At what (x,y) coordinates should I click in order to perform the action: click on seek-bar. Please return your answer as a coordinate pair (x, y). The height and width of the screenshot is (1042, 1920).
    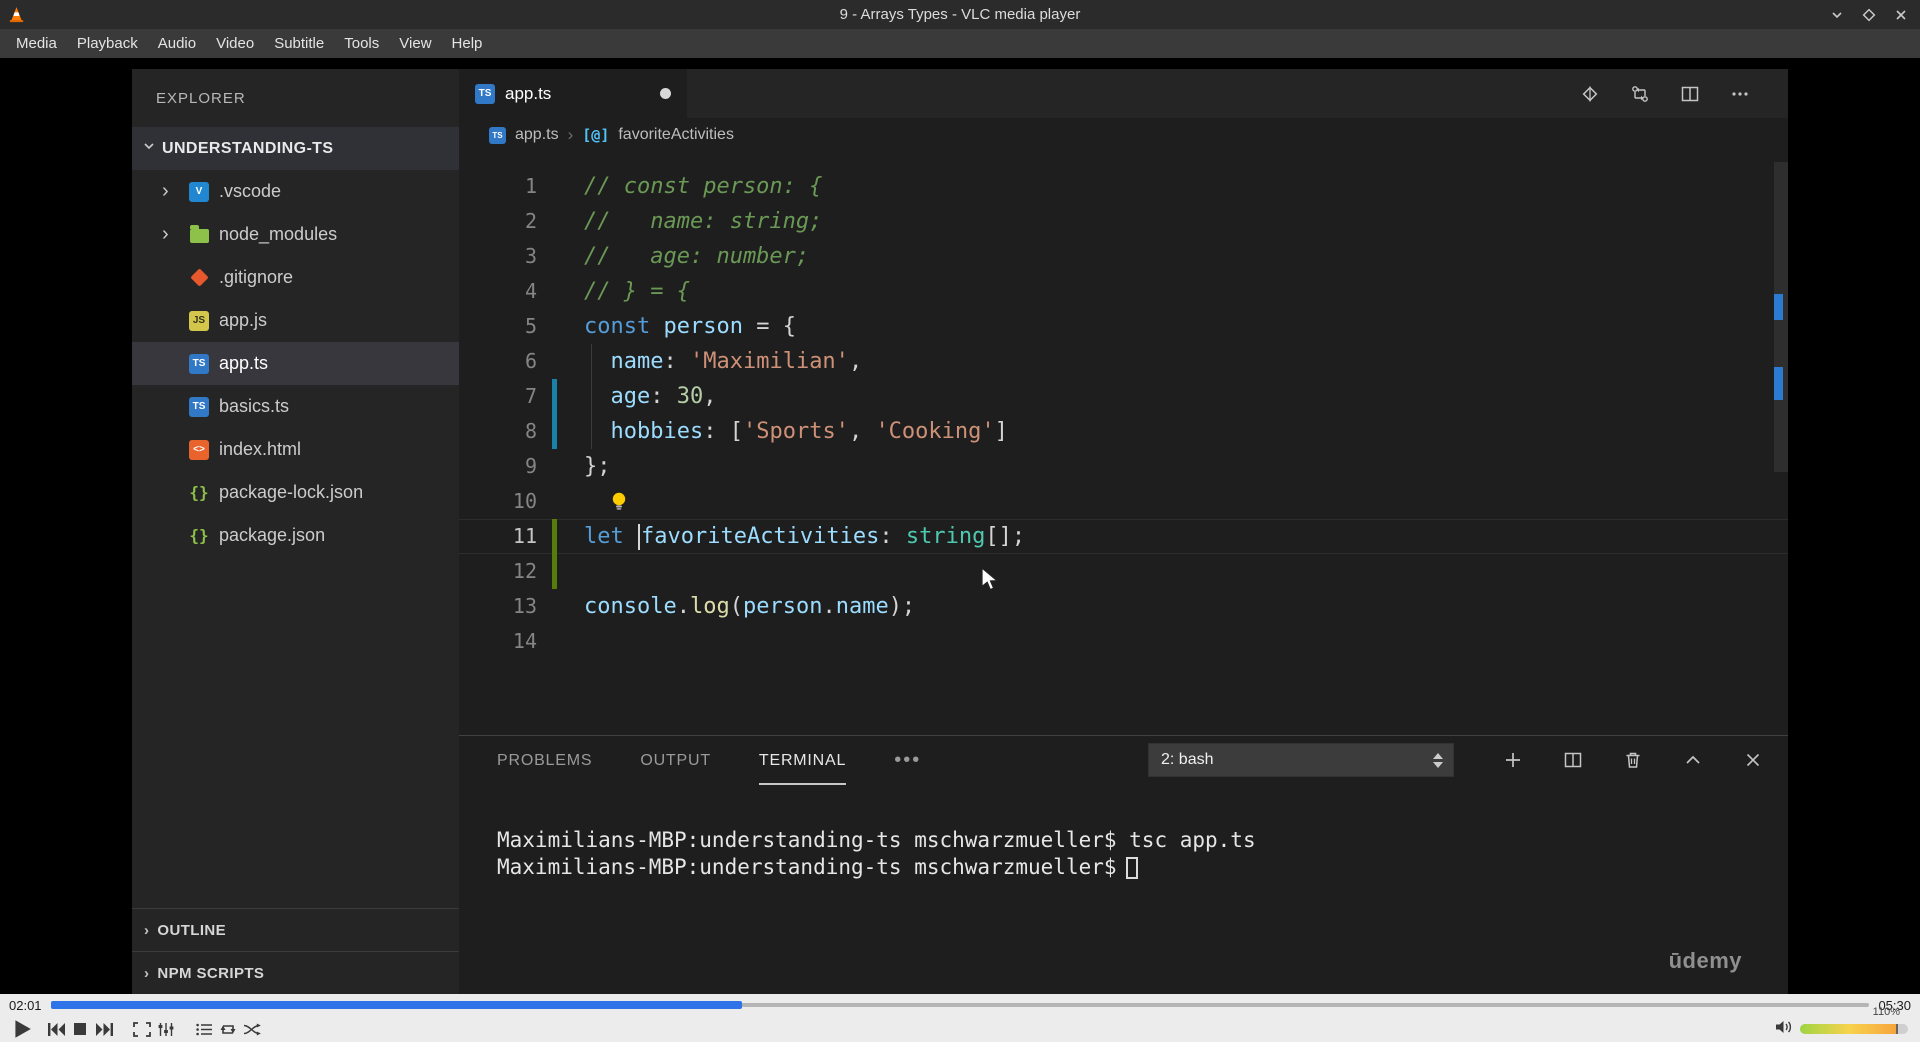
    Looking at the image, I should click on (960, 1005).